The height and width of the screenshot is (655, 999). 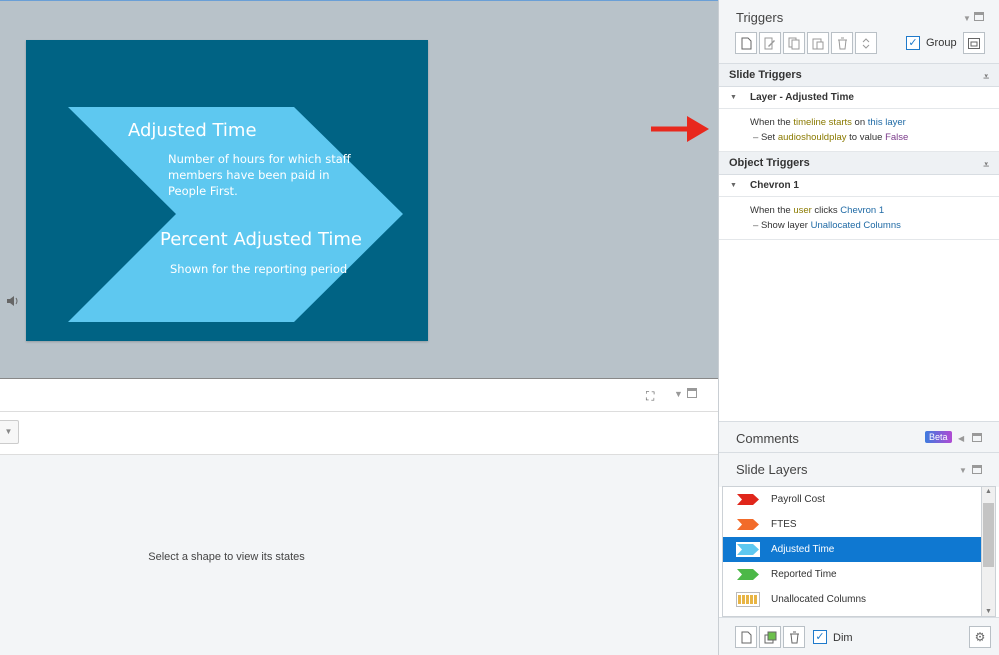 What do you see at coordinates (767, 438) in the screenshot?
I see `comments-title: Comments` at bounding box center [767, 438].